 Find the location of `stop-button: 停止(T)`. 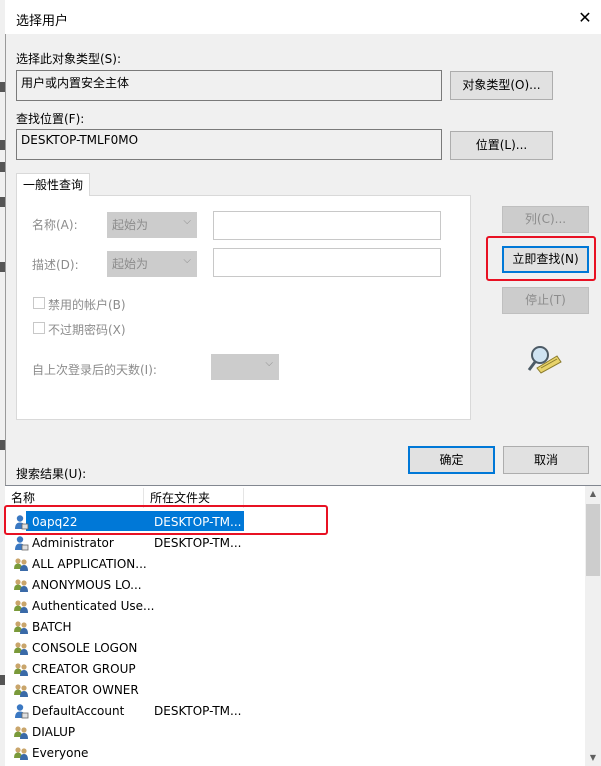

stop-button: 停止(T) is located at coordinates (545, 300).